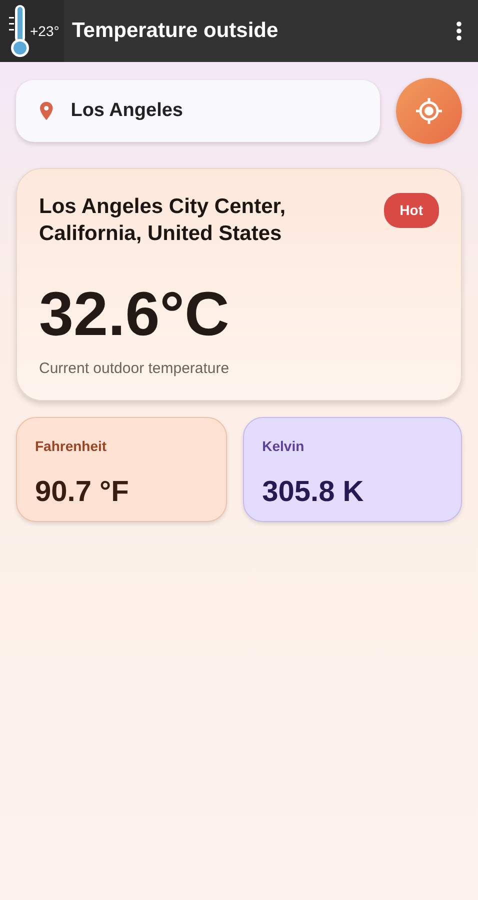 Image resolution: width=478 pixels, height=900 pixels. Describe the element at coordinates (45, 31) in the screenshot. I see `app-icon-text: +23°` at that location.